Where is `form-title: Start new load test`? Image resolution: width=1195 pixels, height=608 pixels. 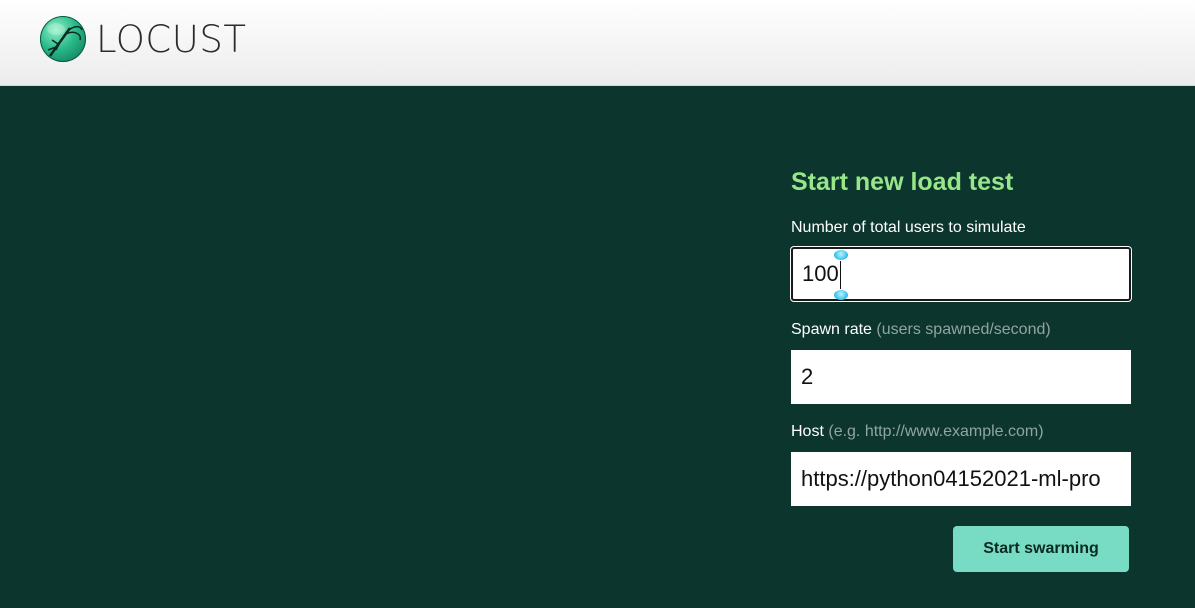 form-title: Start new load test is located at coordinates (902, 182).